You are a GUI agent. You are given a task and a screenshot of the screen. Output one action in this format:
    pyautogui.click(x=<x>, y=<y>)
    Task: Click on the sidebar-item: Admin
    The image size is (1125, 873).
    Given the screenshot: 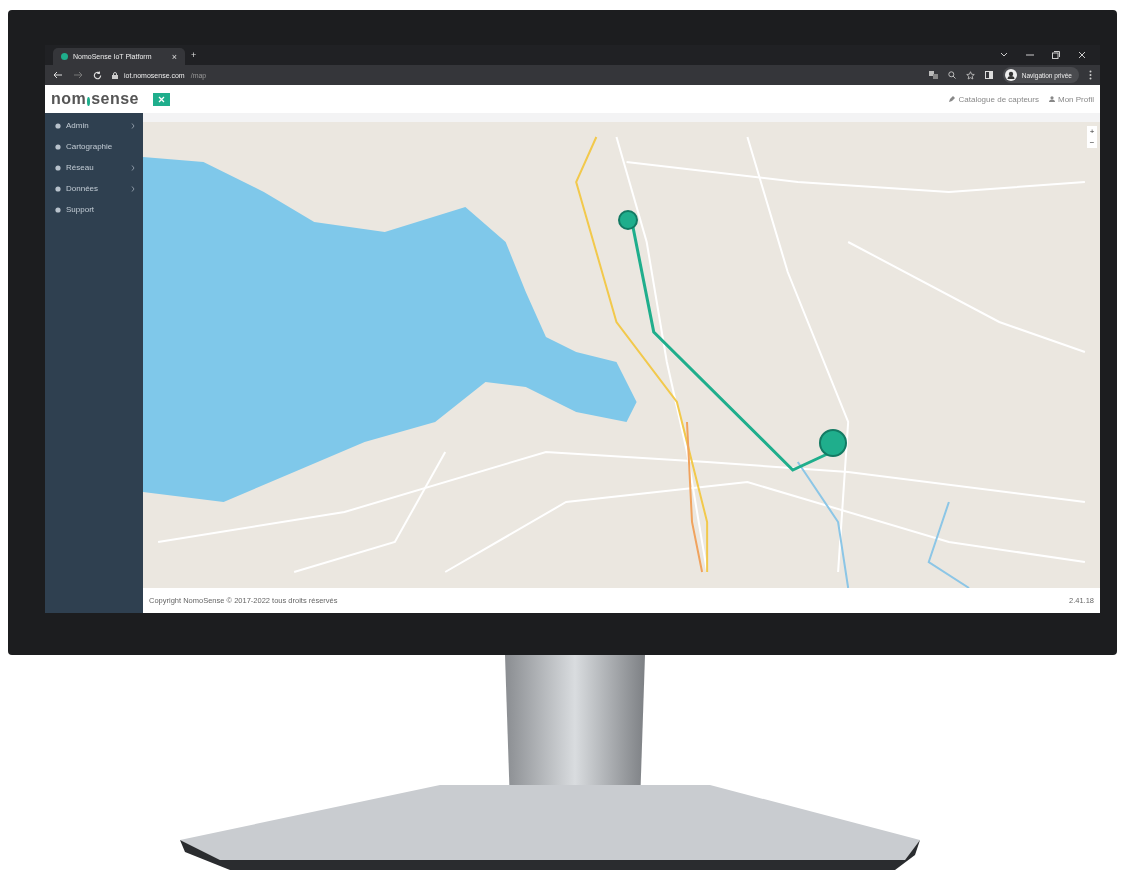 What is the action you would take?
    pyautogui.click(x=94, y=125)
    